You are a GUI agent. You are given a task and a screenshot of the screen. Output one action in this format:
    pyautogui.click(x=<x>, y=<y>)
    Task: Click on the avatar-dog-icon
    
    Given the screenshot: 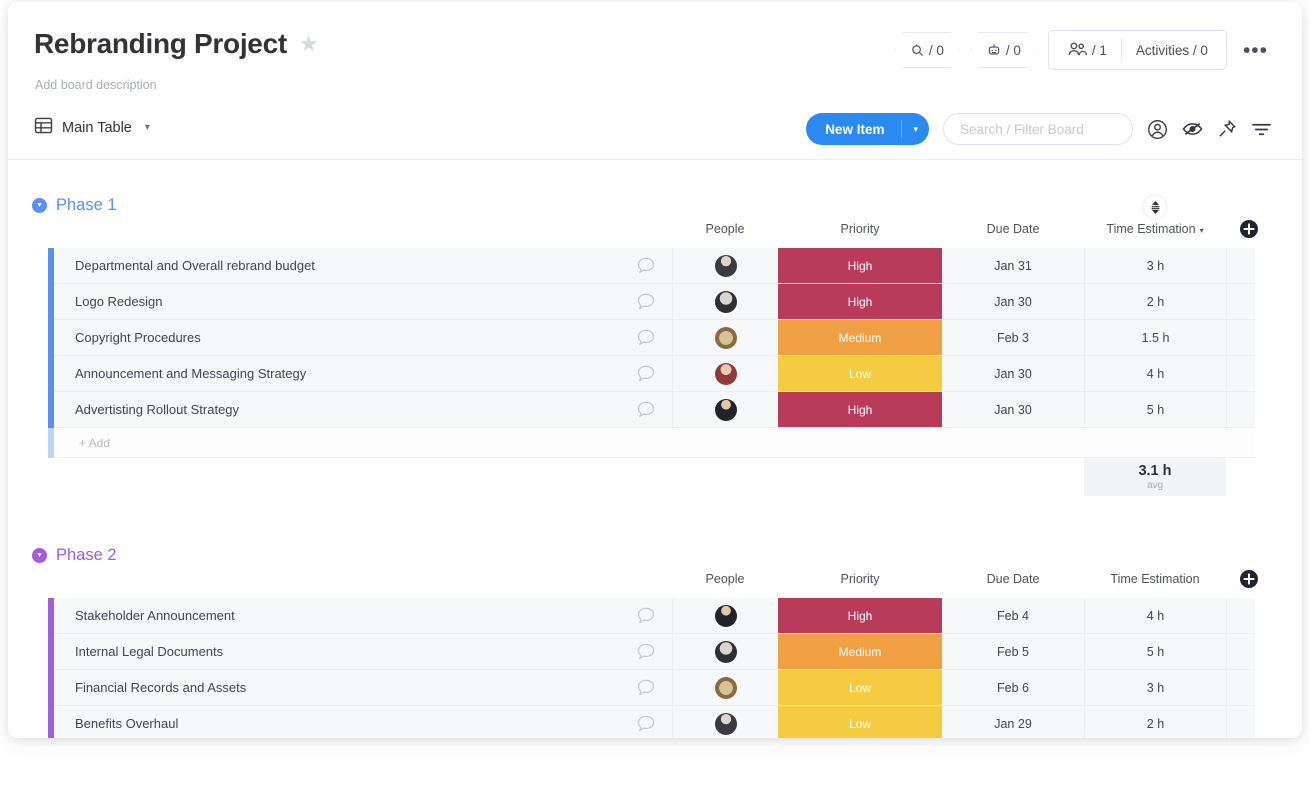 What is the action you would take?
    pyautogui.click(x=725, y=687)
    